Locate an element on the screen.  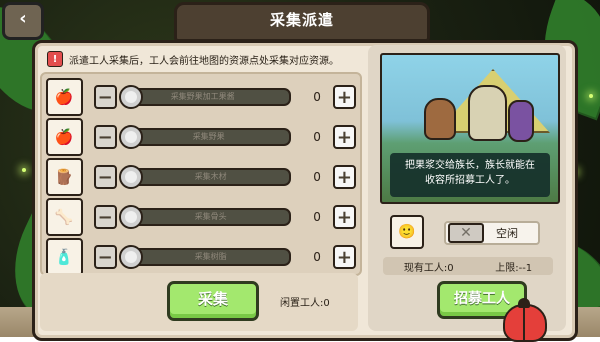
window-title: 采集派遣 is located at coordinates (302, 22).